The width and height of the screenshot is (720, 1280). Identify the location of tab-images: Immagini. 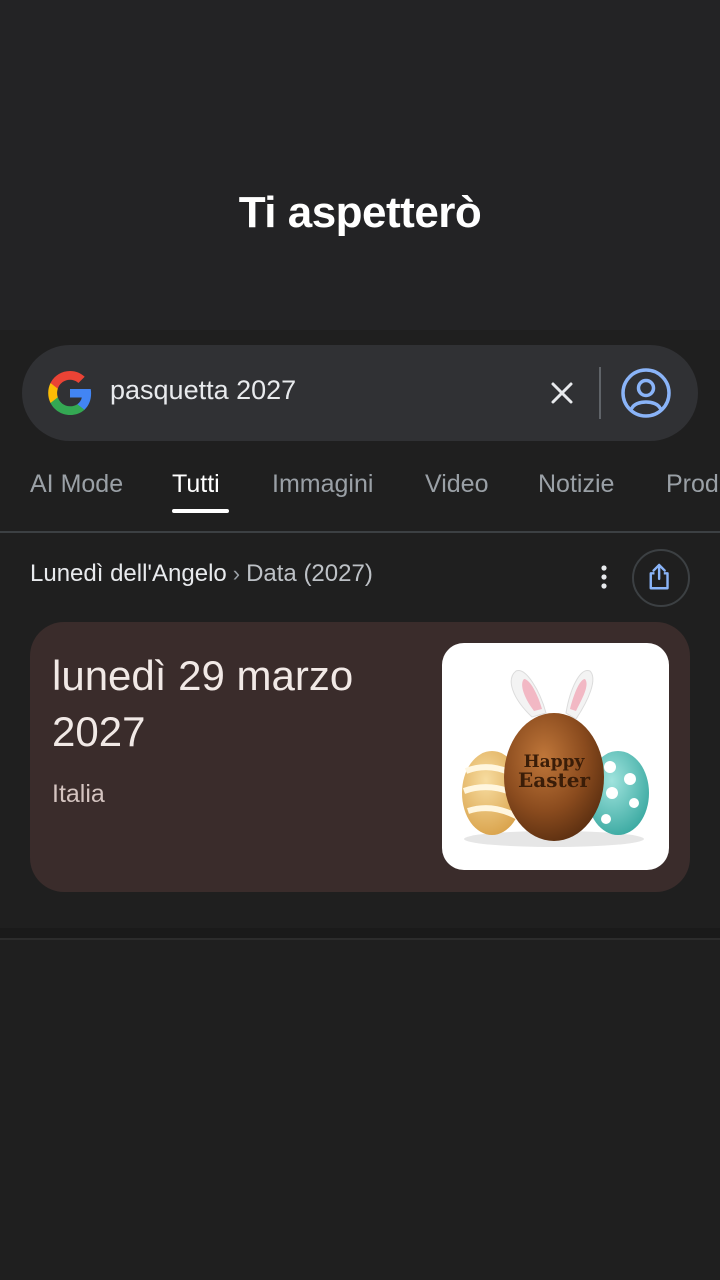
(322, 484).